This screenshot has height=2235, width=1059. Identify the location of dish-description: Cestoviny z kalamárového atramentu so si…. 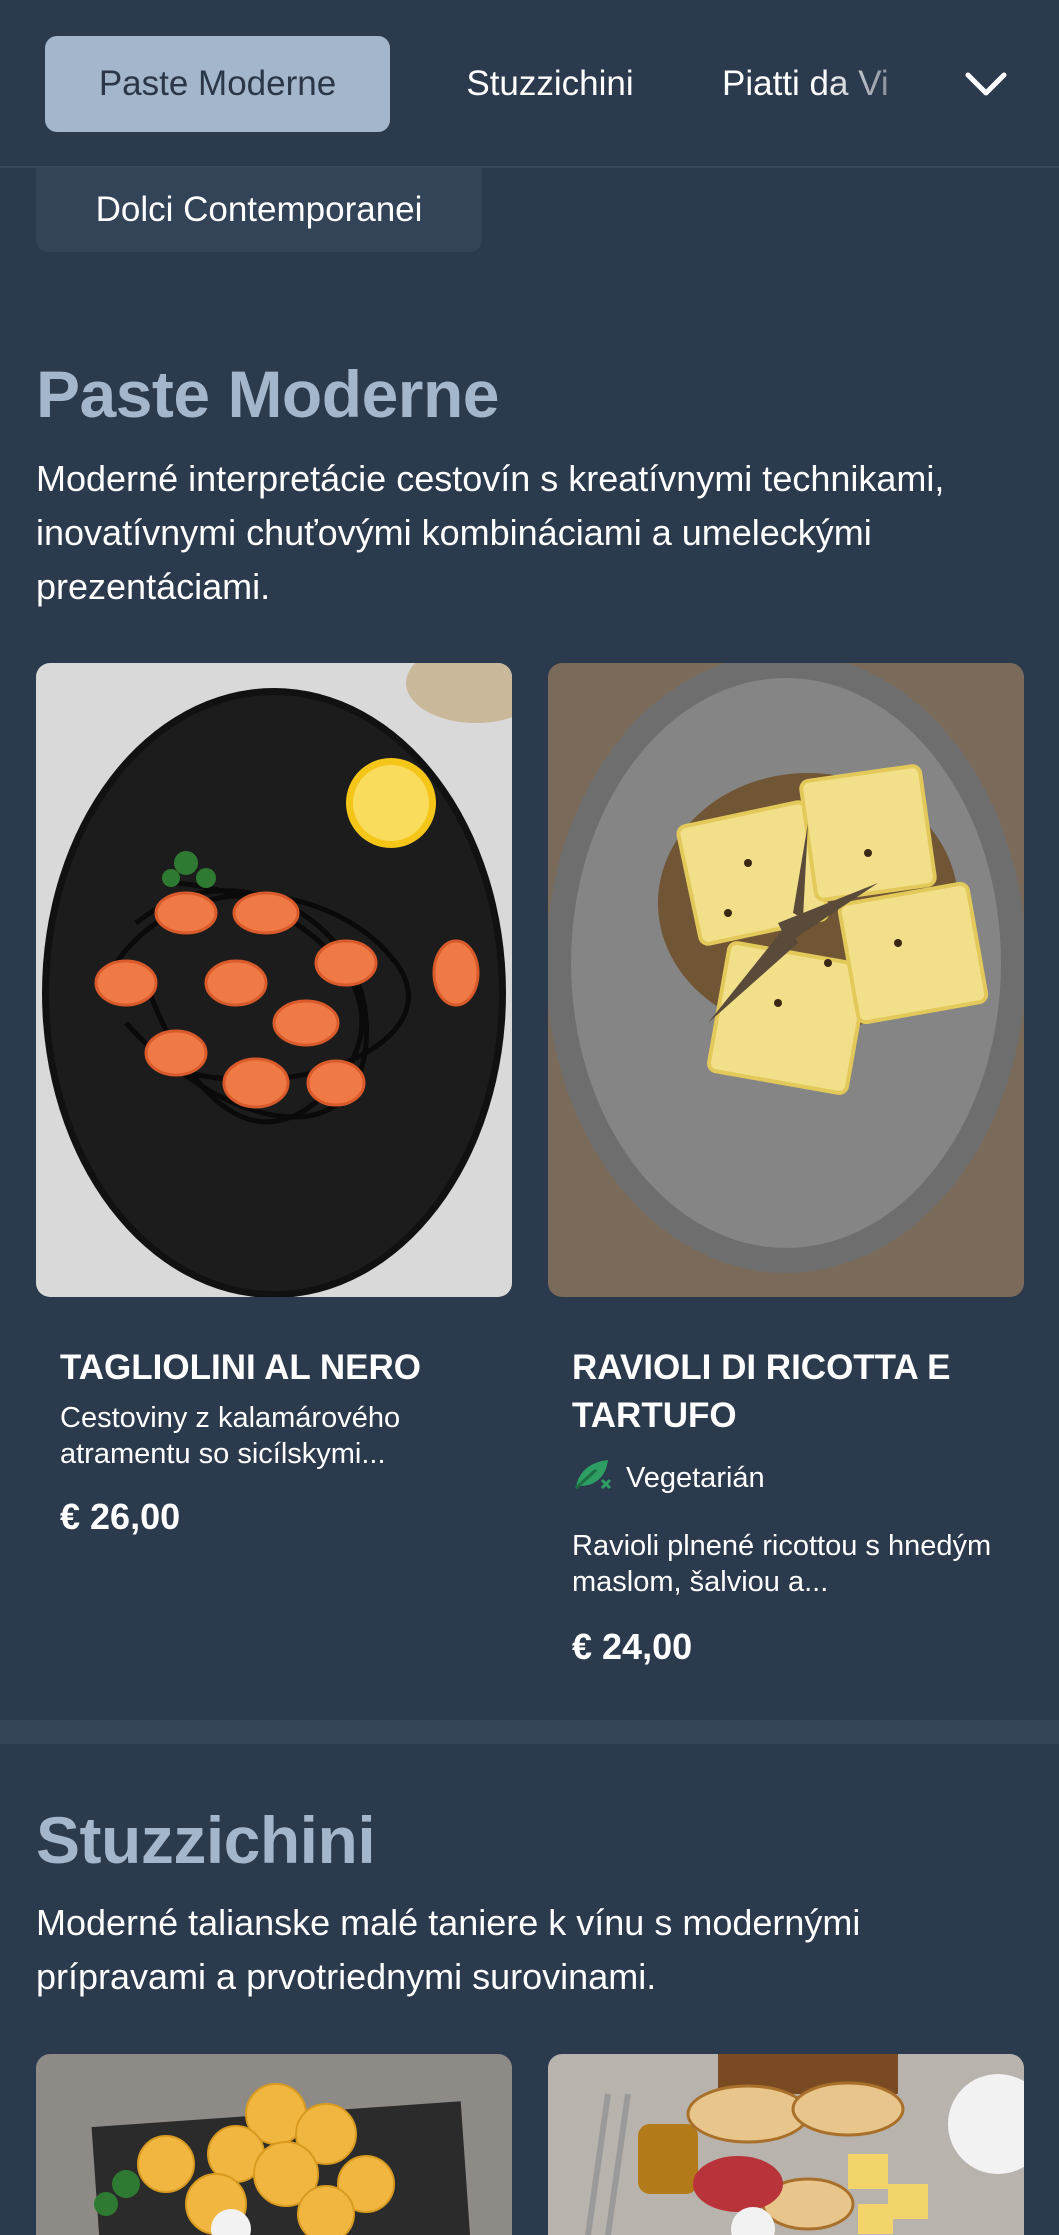
(230, 1436).